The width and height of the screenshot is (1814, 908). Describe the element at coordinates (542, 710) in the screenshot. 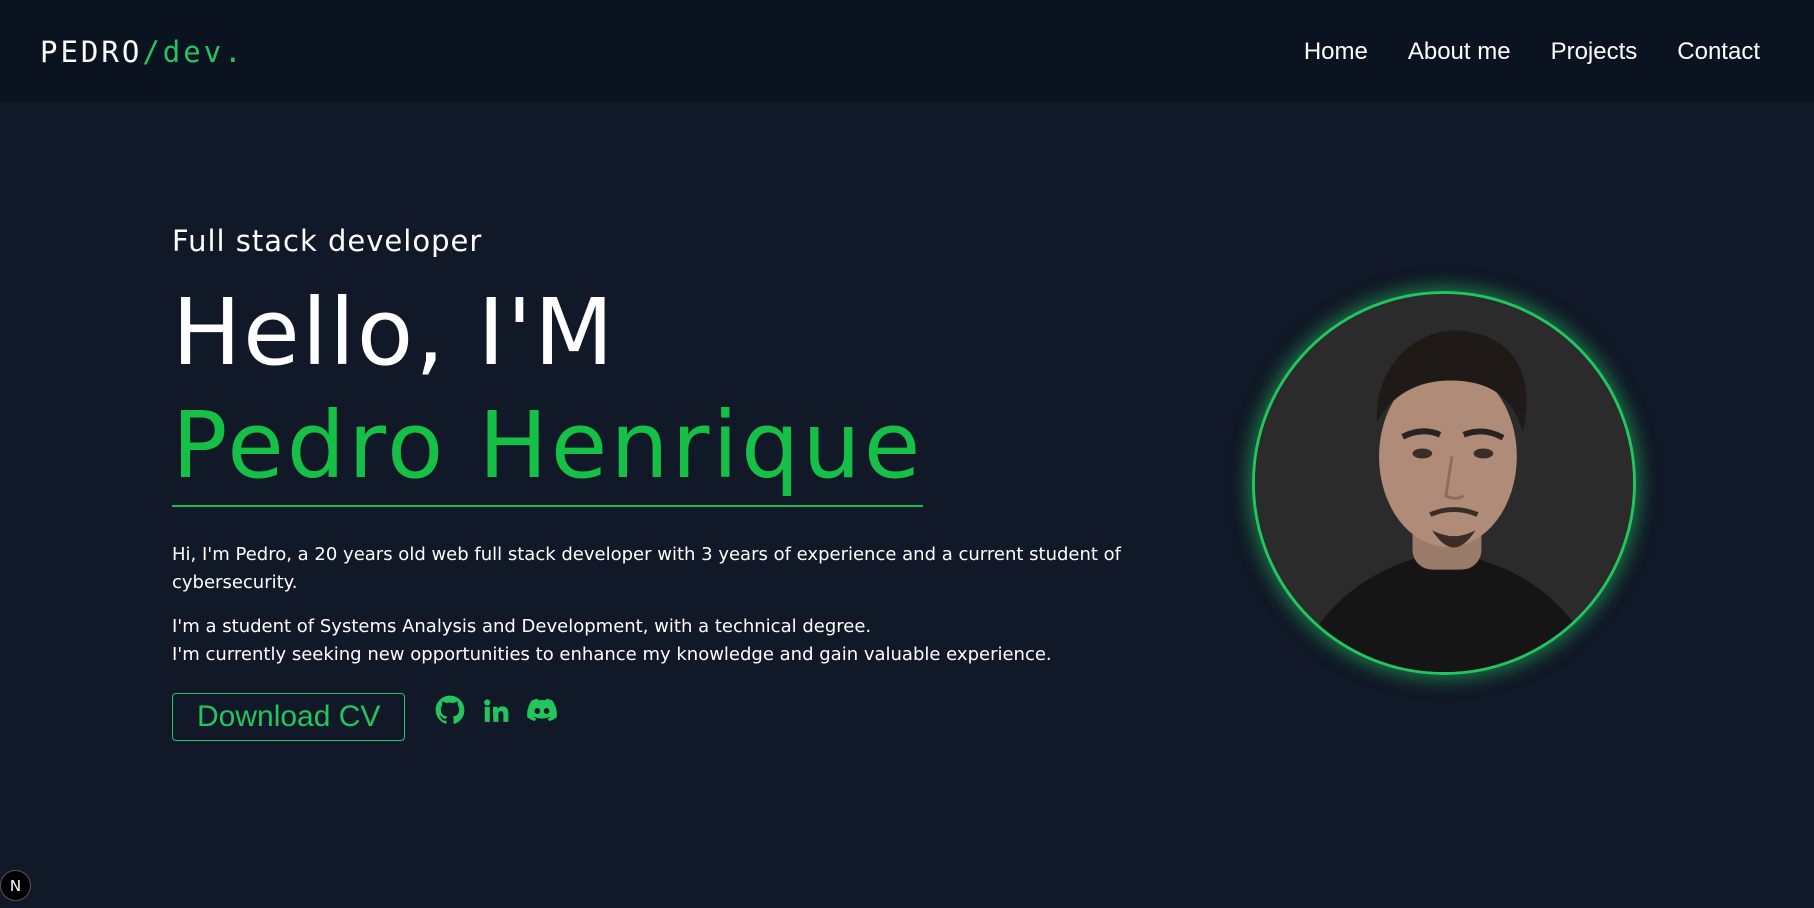

I see `discord-icon` at that location.